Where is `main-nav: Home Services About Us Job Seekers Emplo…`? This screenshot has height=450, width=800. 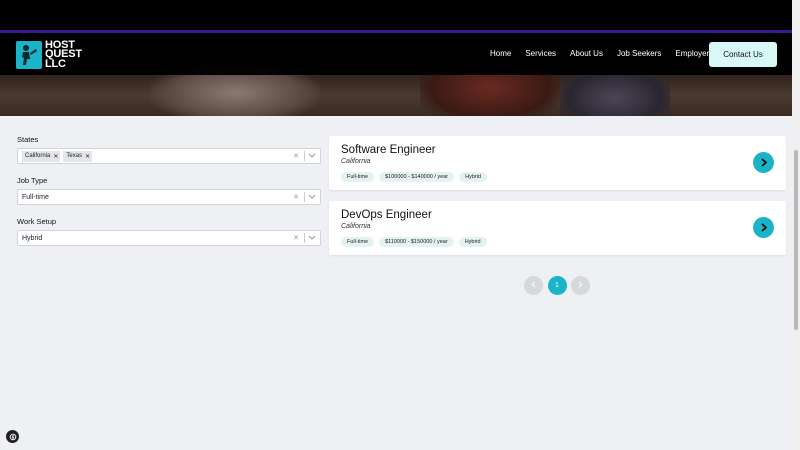 main-nav: Home Services About Us Job Seekers Emplo… is located at coordinates (608, 53).